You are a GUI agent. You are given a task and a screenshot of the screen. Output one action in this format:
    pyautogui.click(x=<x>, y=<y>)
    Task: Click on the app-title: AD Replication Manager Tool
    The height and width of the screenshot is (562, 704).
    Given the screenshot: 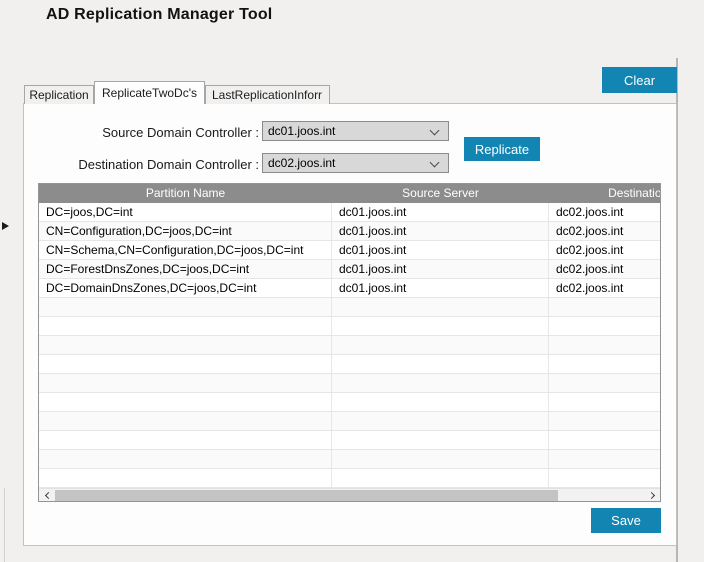 What is the action you would take?
    pyautogui.click(x=159, y=14)
    